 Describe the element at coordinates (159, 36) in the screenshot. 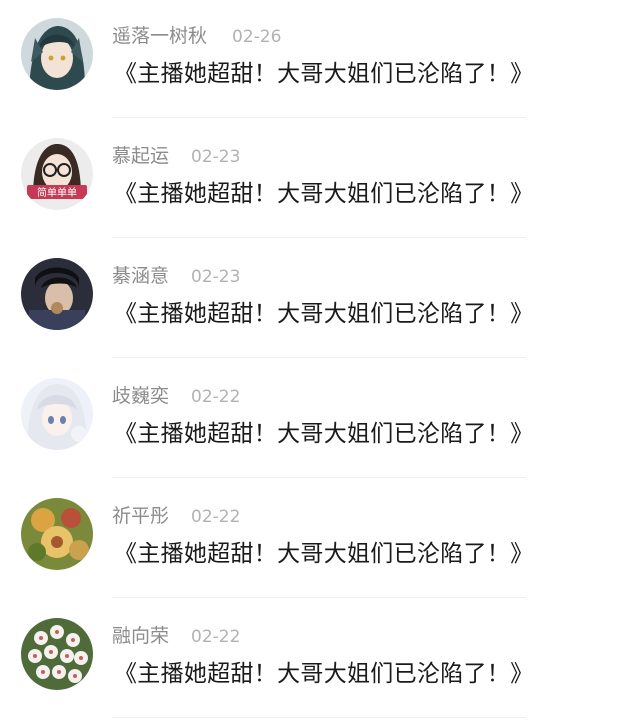

I see `username: 遥落一树秋` at that location.